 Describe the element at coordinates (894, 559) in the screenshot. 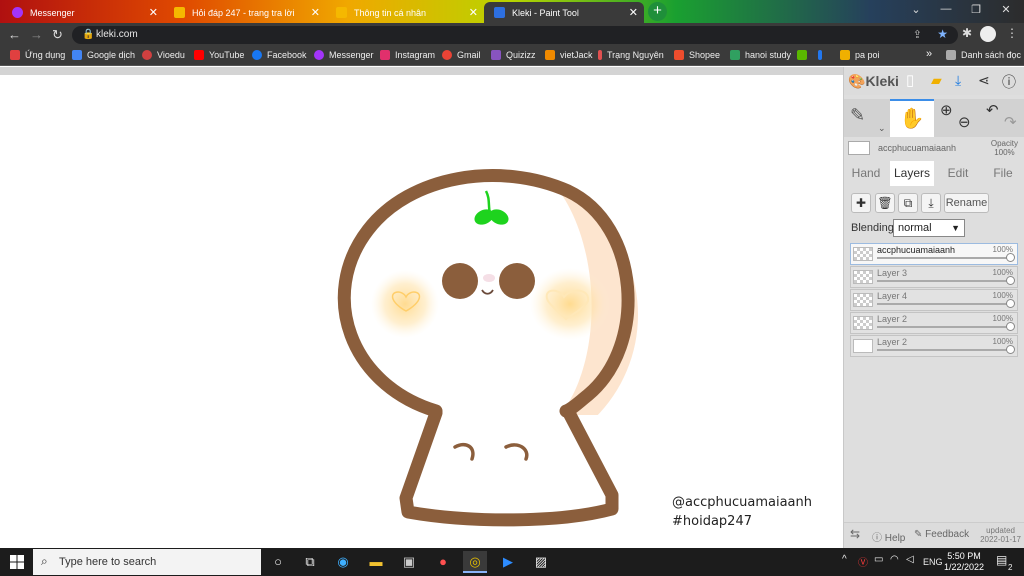

I see `wifi-icon: ◠` at that location.